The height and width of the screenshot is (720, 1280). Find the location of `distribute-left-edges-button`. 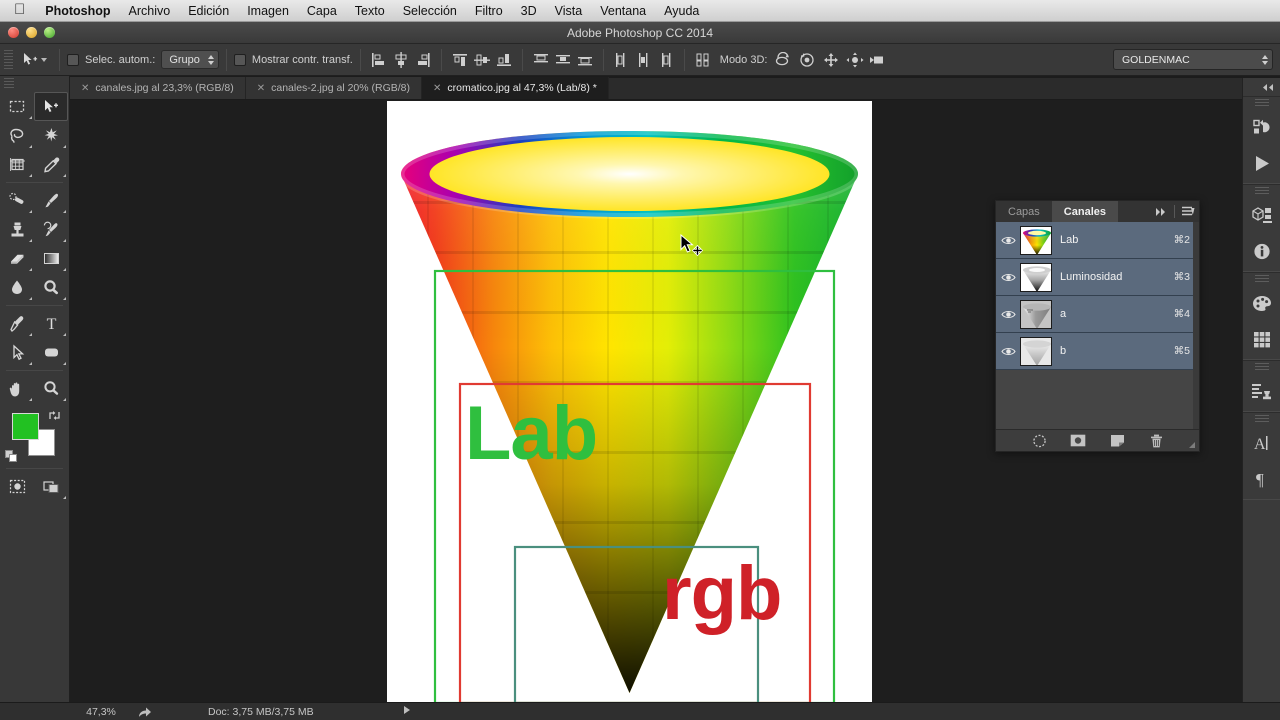

distribute-left-edges-button is located at coordinates (622, 60).